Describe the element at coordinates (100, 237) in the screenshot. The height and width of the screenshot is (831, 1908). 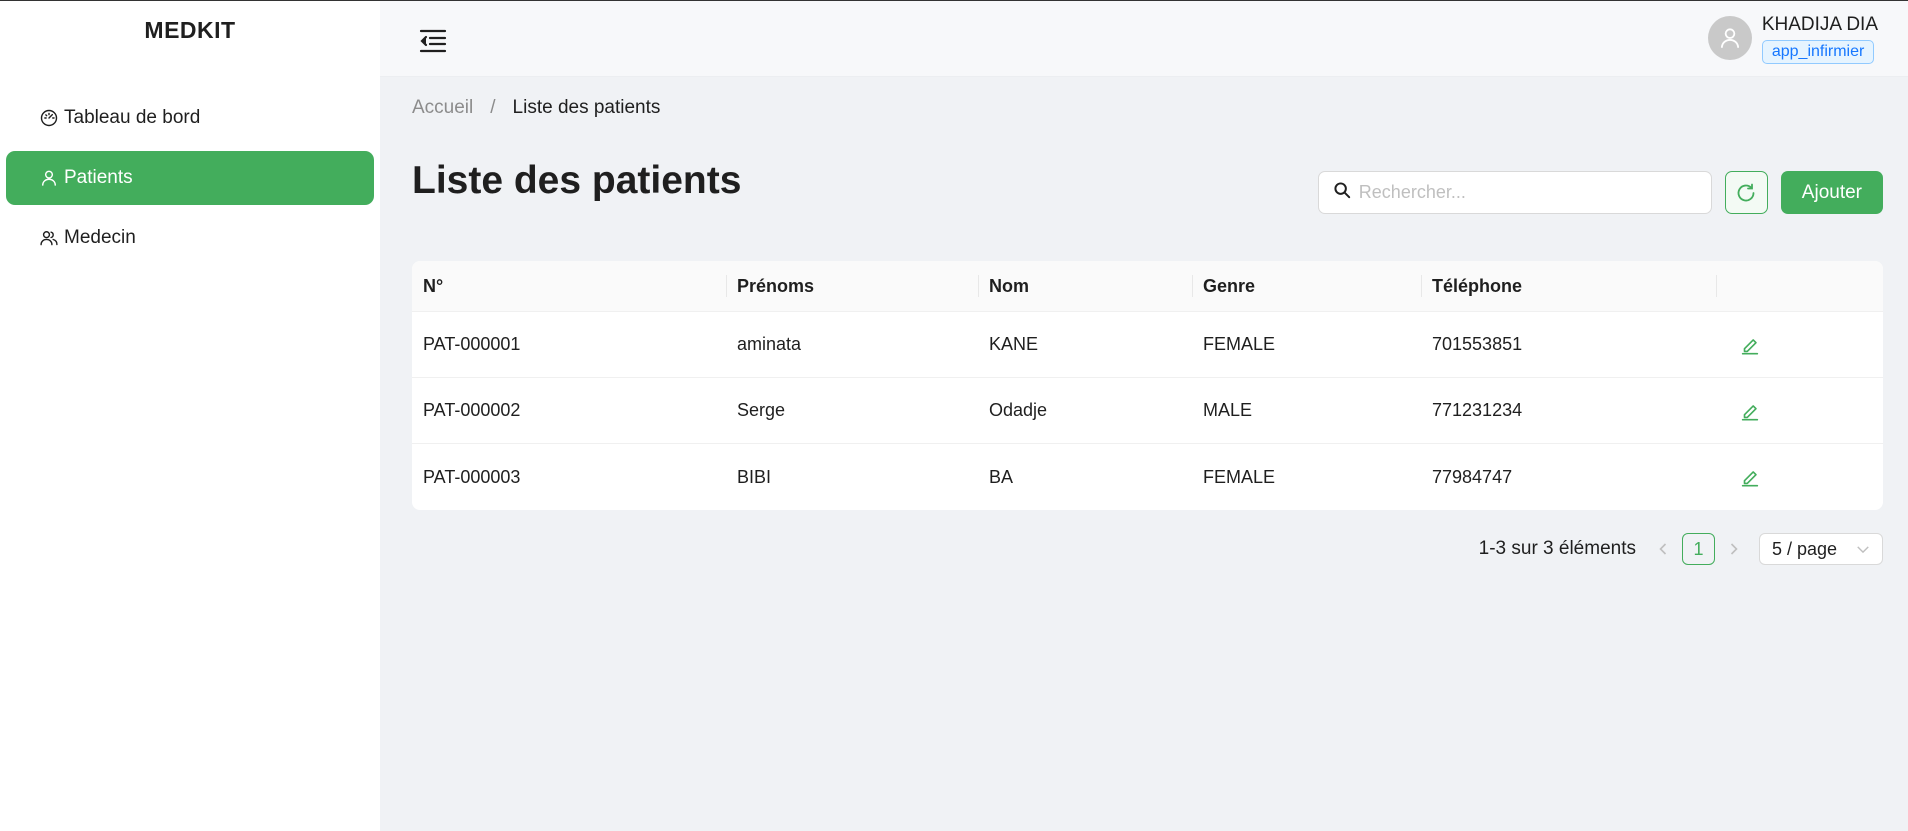
I see `sidebar-item-label: Medecin` at that location.